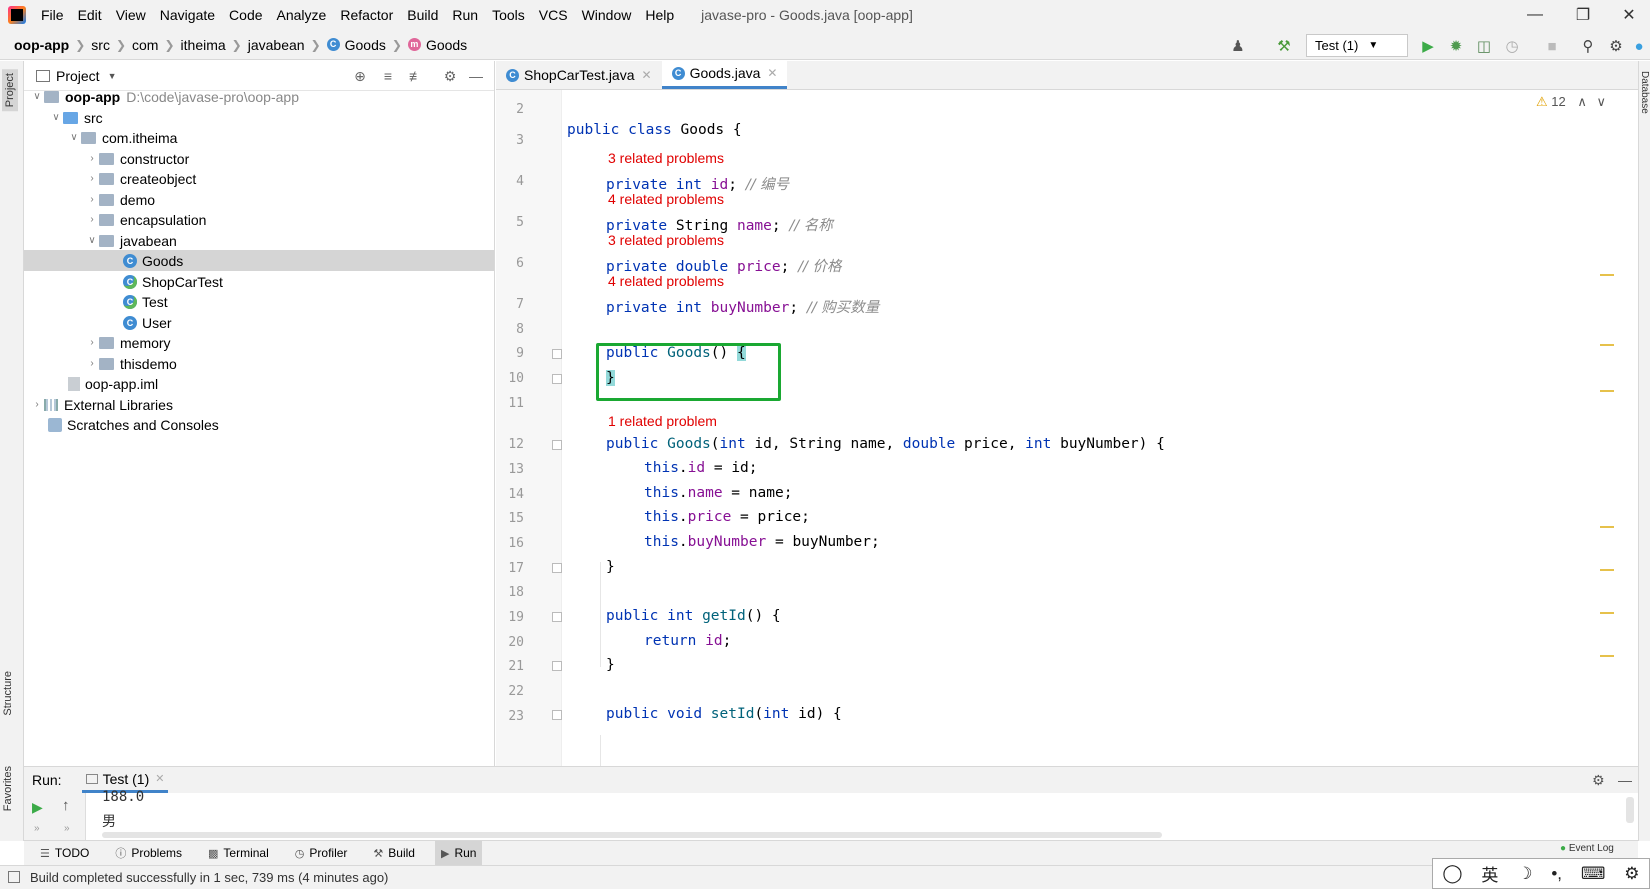 The height and width of the screenshot is (889, 1650). I want to click on tree-item-demo: › demo, so click(259, 199).